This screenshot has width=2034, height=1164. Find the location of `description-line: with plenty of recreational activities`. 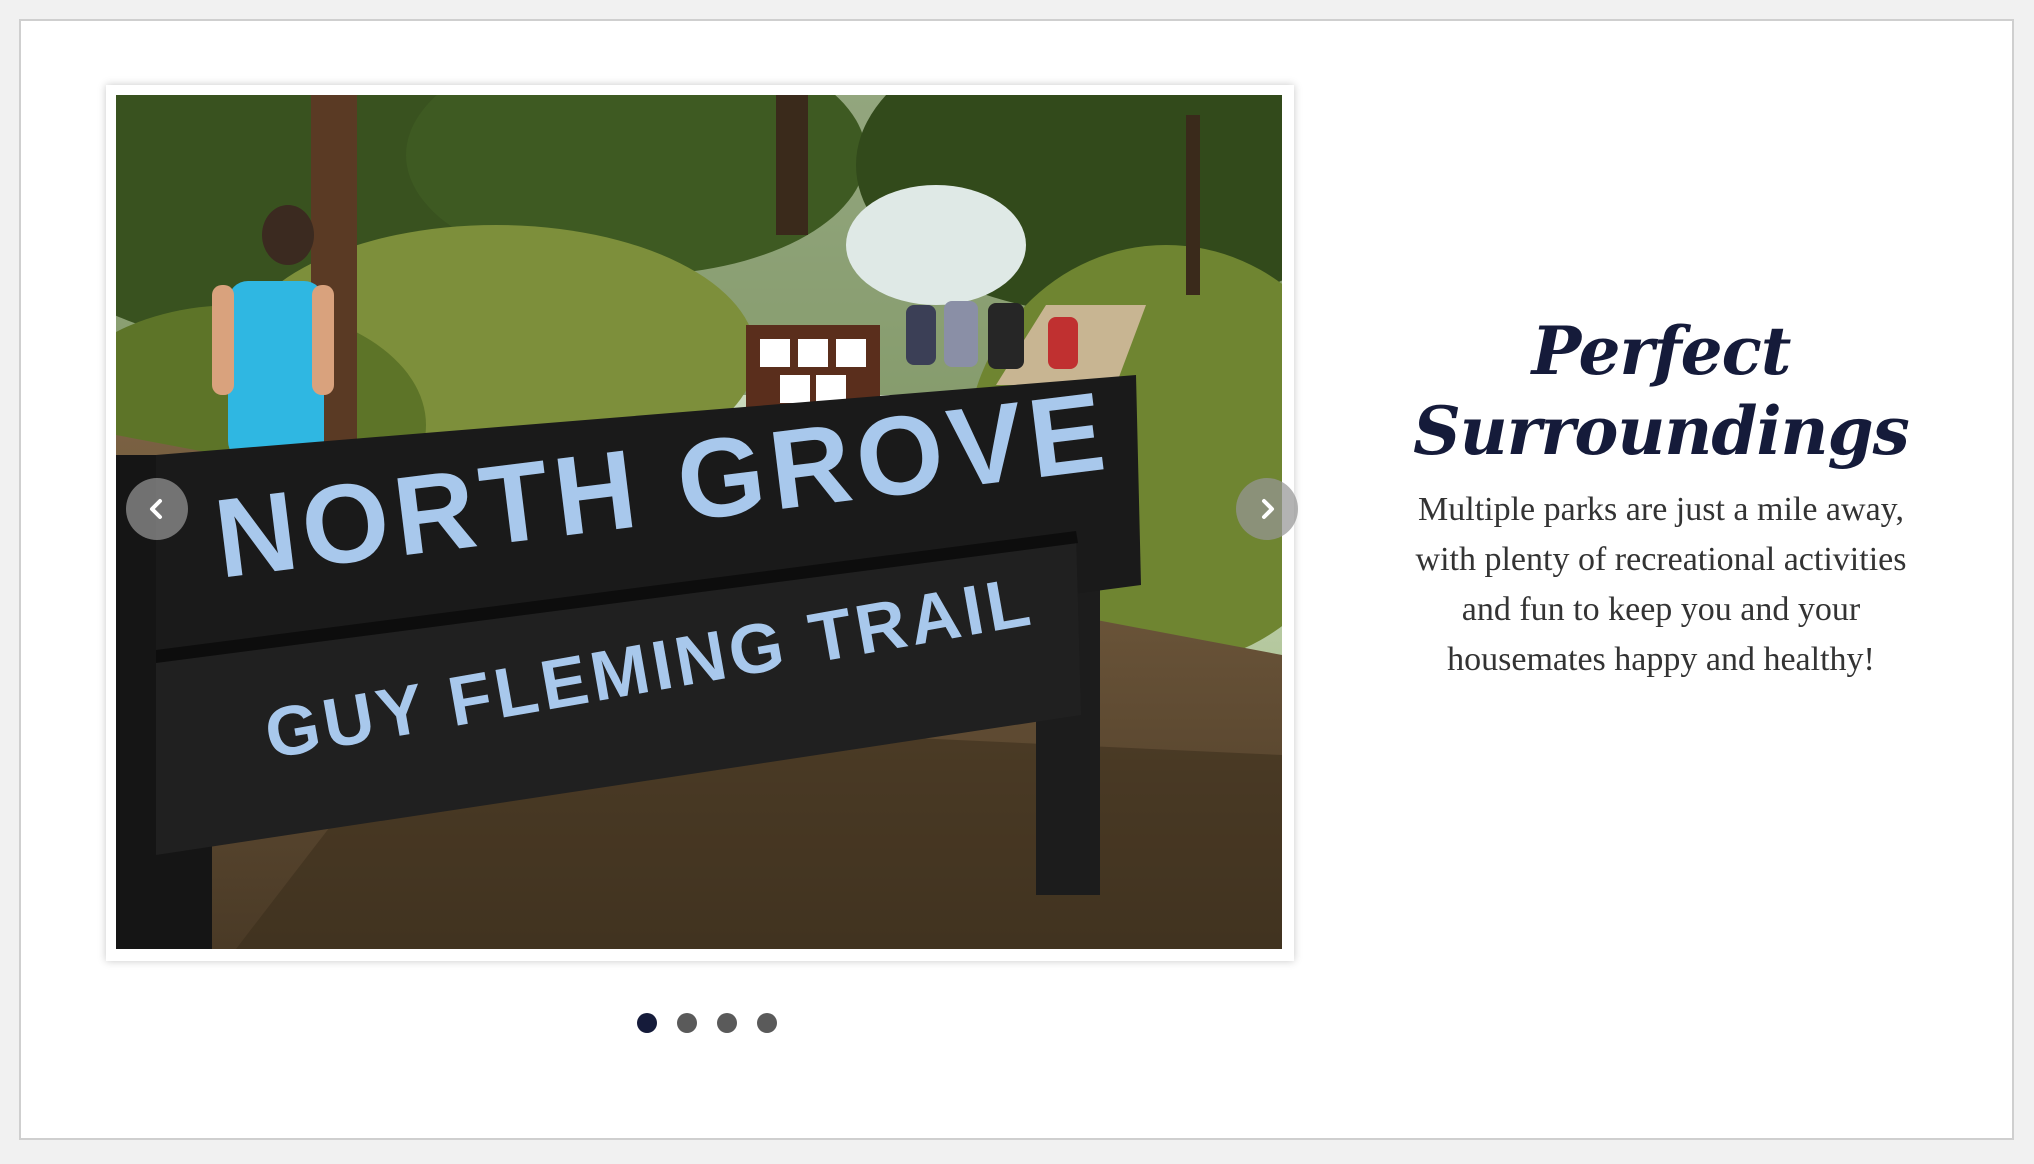

description-line: with plenty of recreational activities is located at coordinates (1661, 559).